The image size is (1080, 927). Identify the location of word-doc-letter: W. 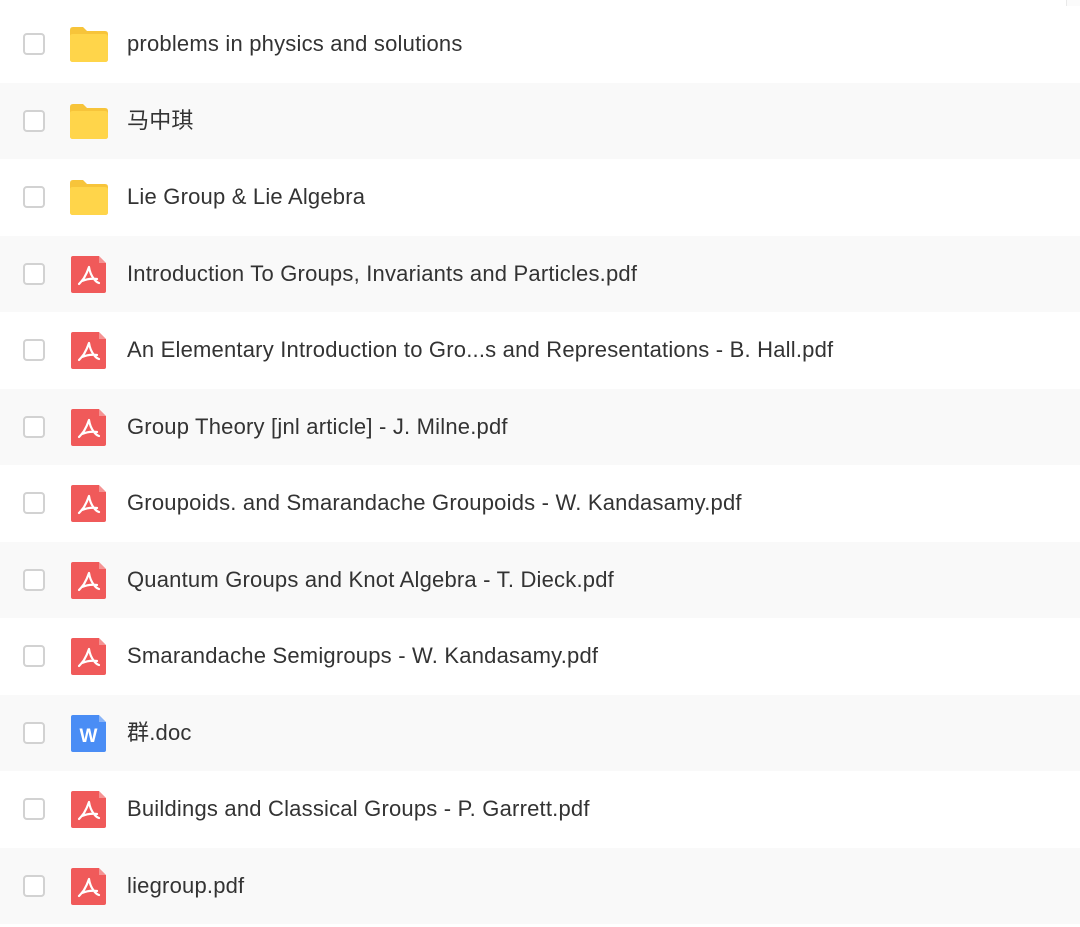
(89, 736).